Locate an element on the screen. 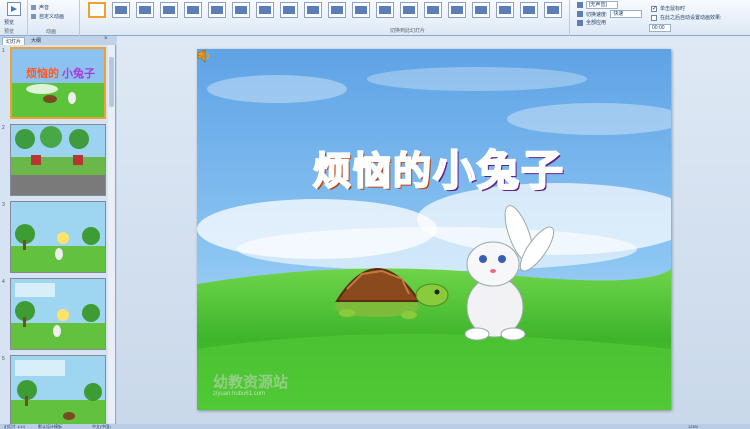 The image size is (750, 429). apply-all-icon is located at coordinates (580, 22).